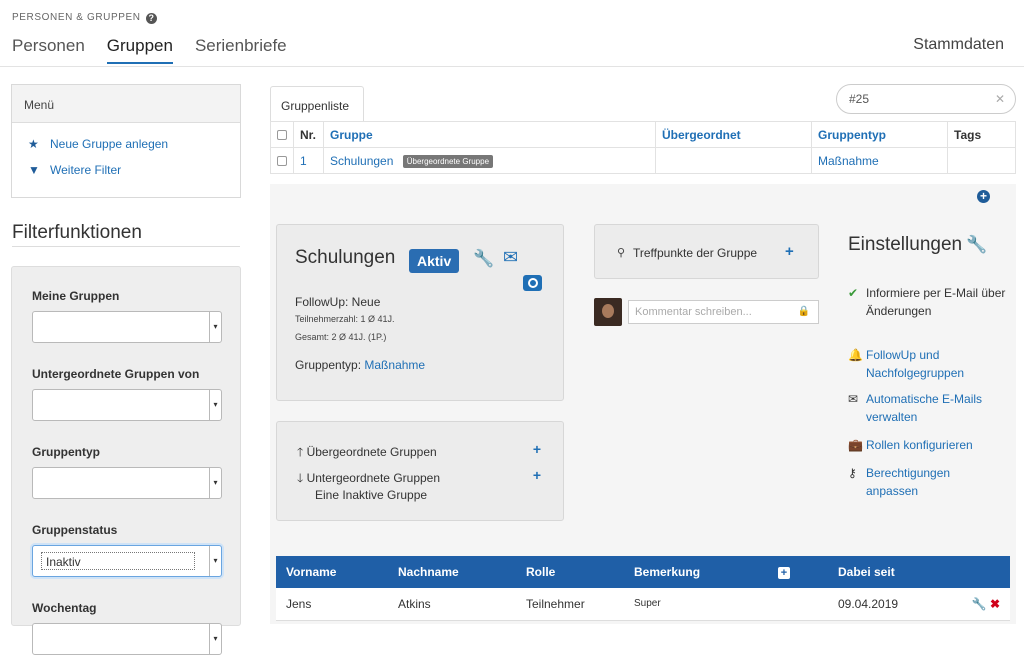  What do you see at coordinates (434, 261) in the screenshot?
I see `status-badge: Aktiv` at bounding box center [434, 261].